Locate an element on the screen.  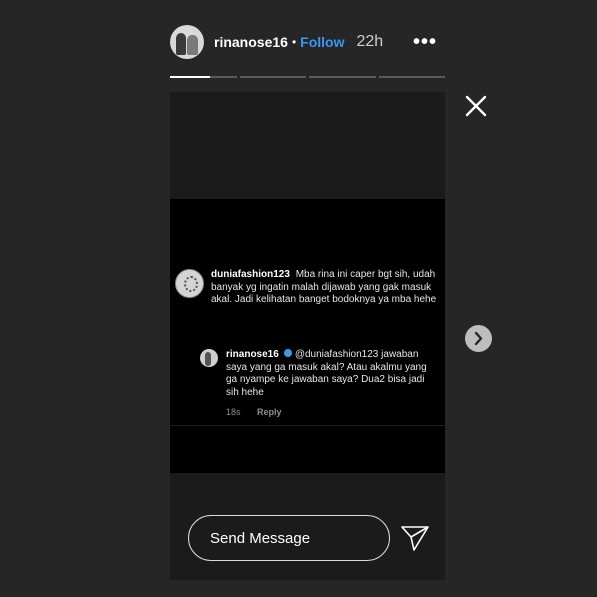
story-timestamp: 22h is located at coordinates (370, 41).